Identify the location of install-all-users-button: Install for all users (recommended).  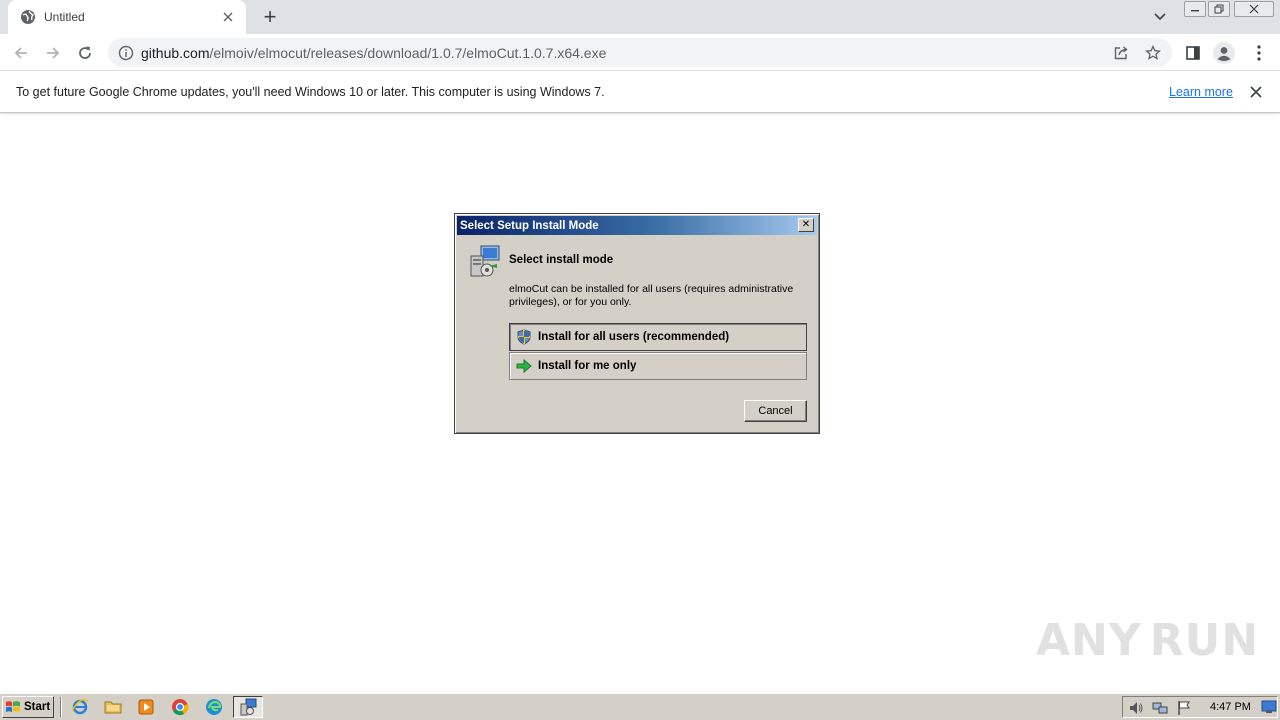
(658, 337).